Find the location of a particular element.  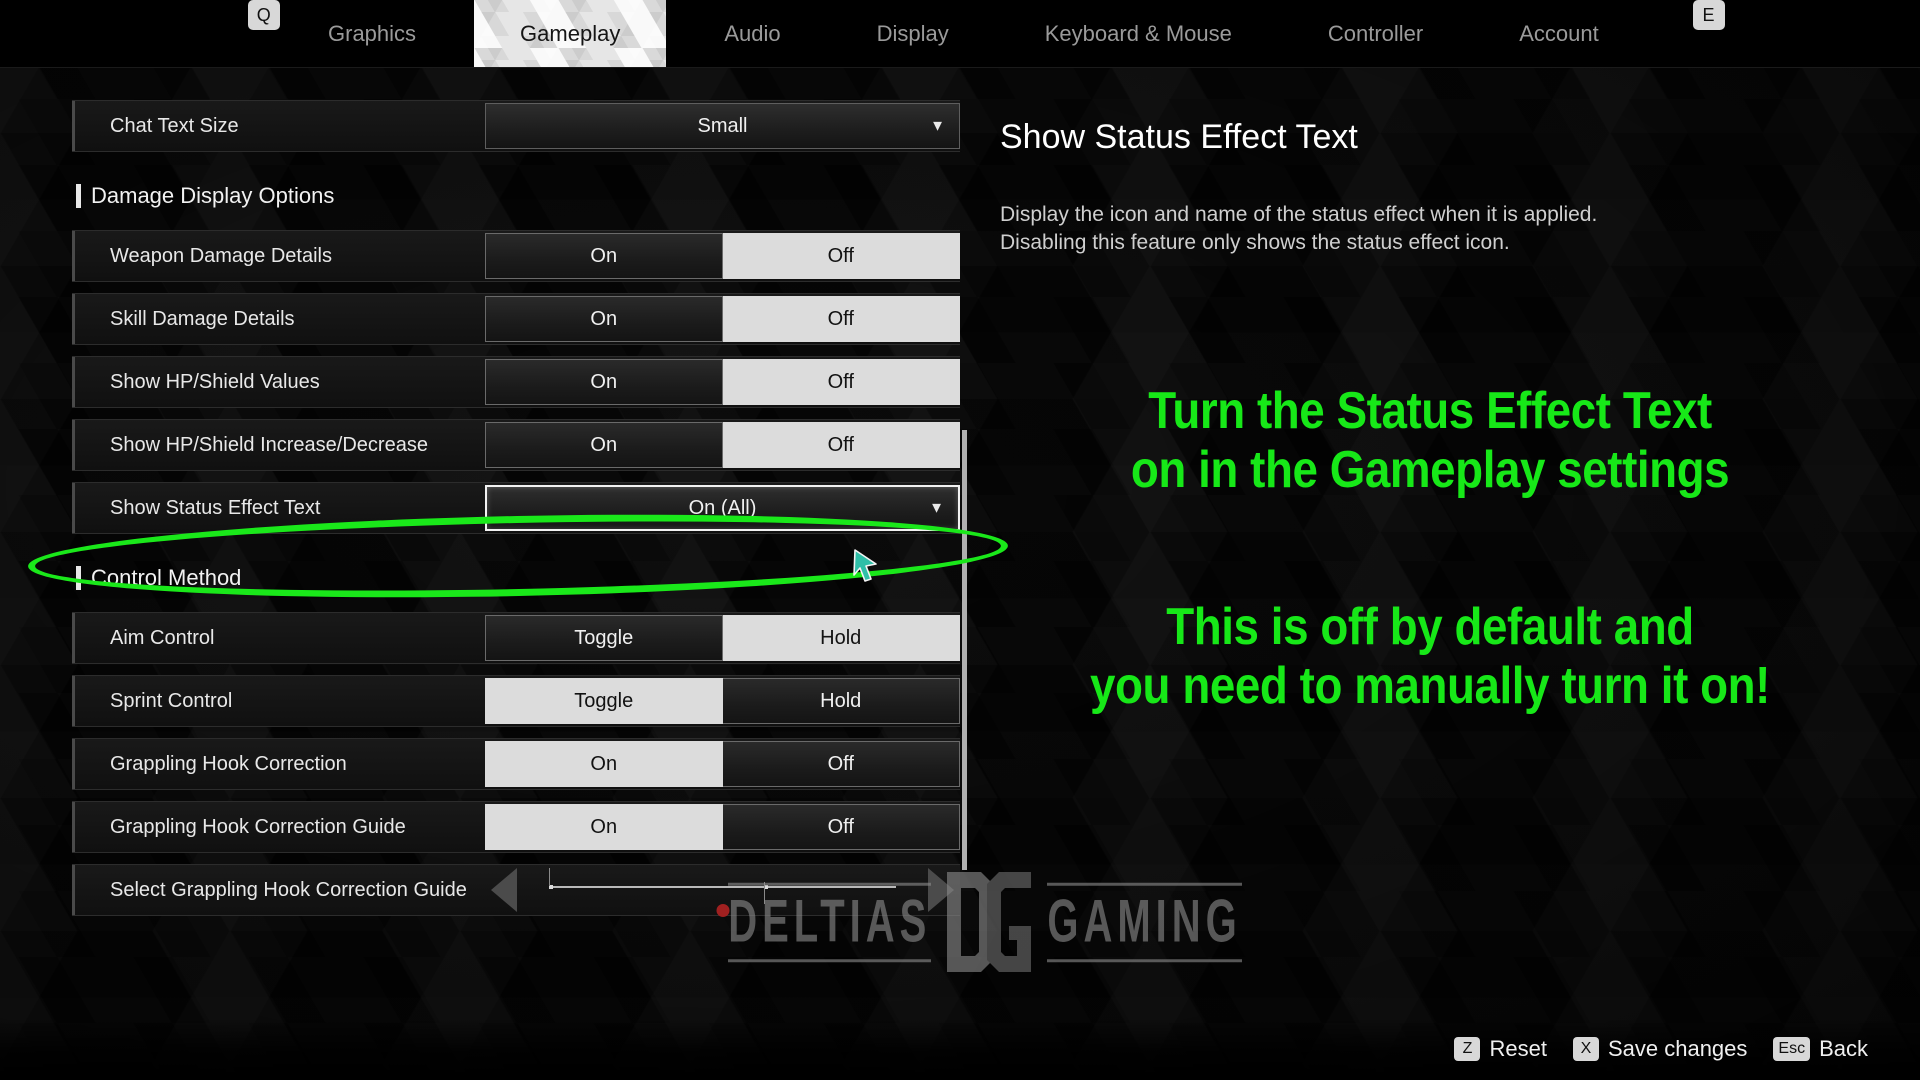

chat-text-size-dropdown: Small ▼ is located at coordinates (722, 126).